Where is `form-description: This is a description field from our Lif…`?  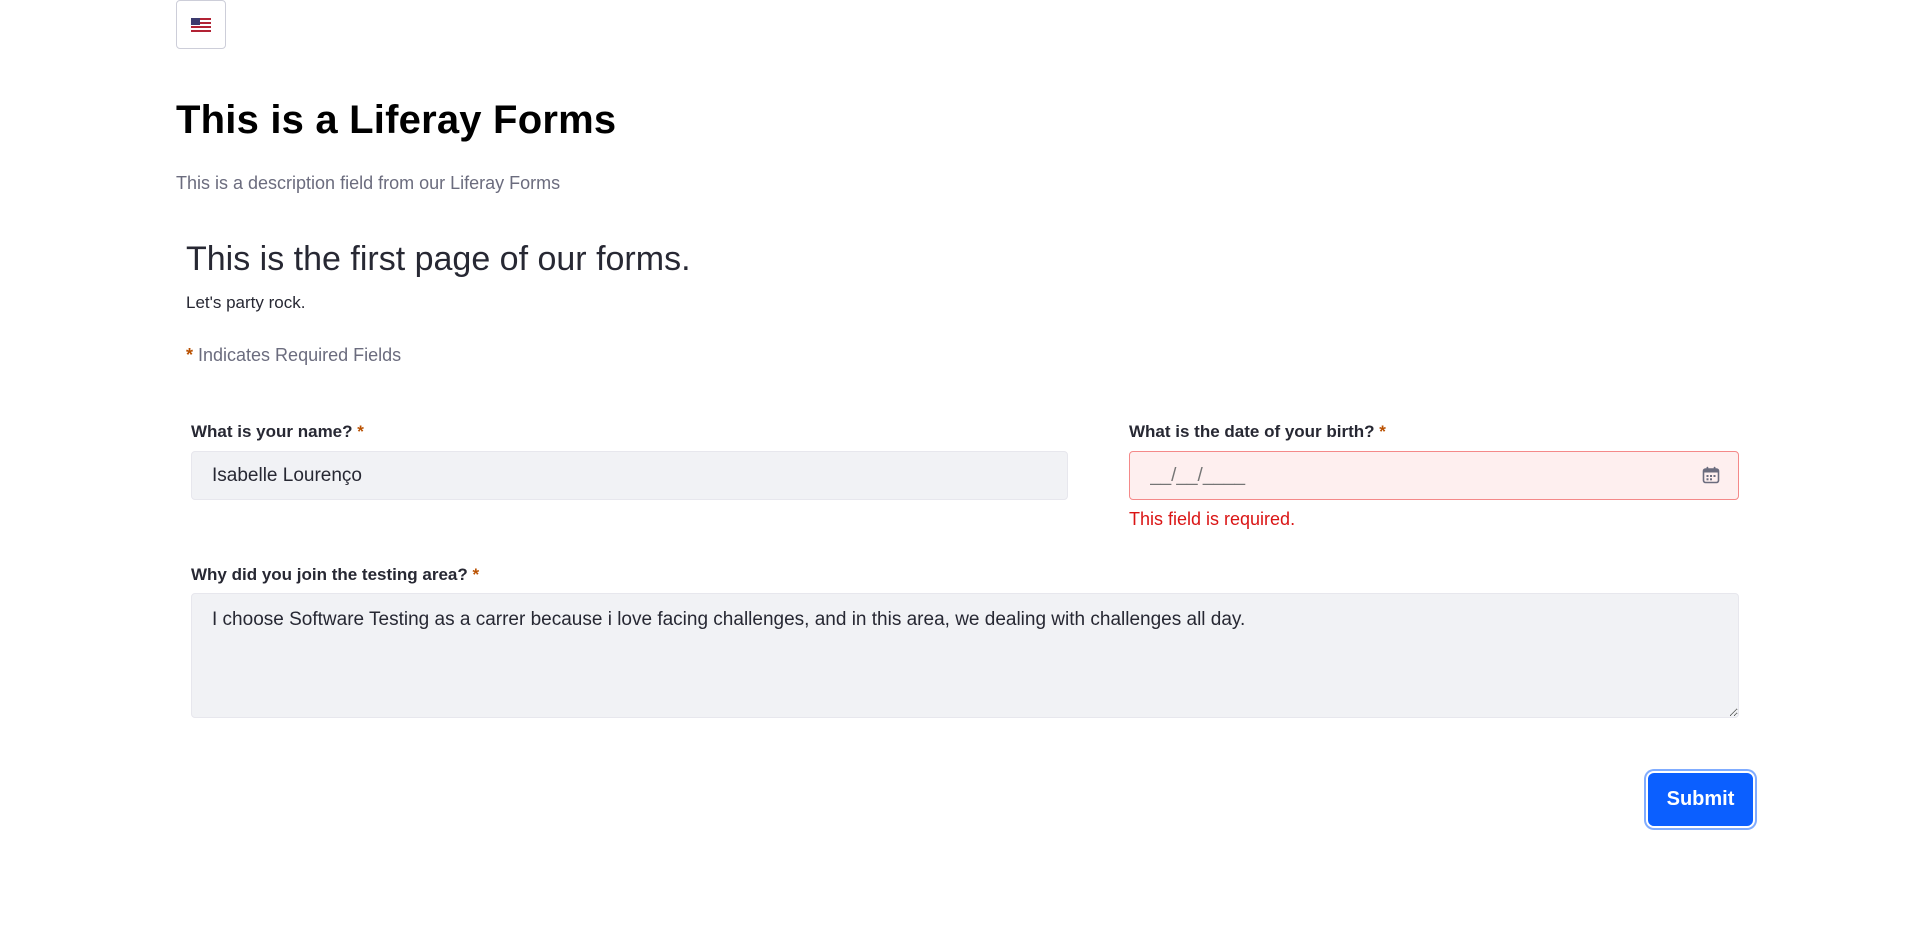
form-description: This is a description field from our Lif… is located at coordinates (368, 183).